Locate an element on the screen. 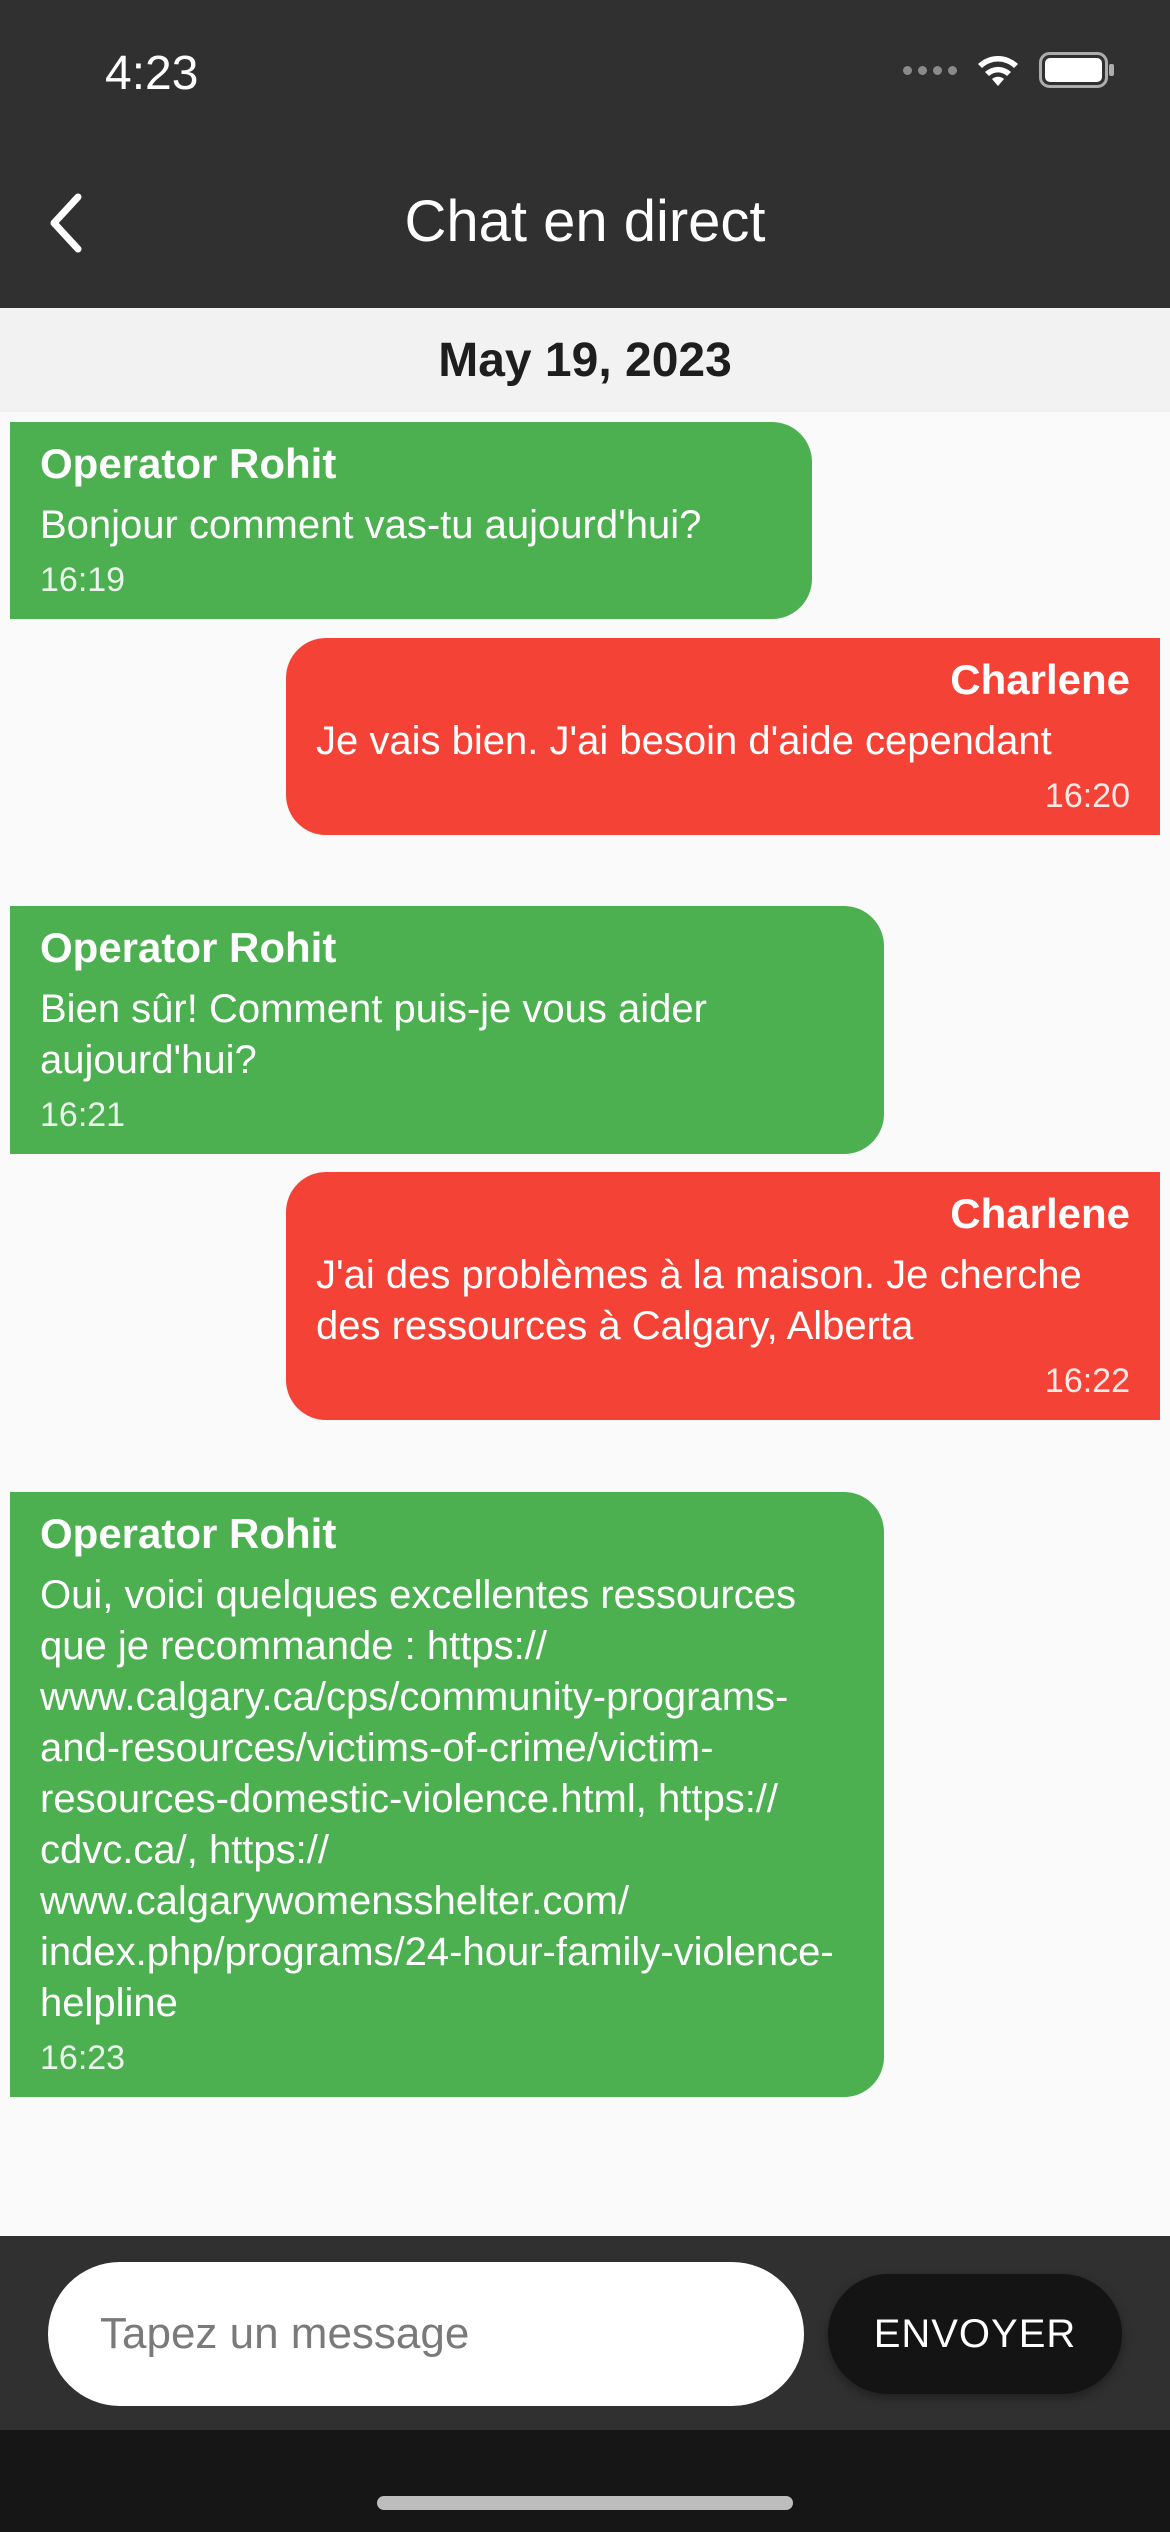 This screenshot has width=1170, height=2532. message-time: 16:22 is located at coordinates (1087, 1381).